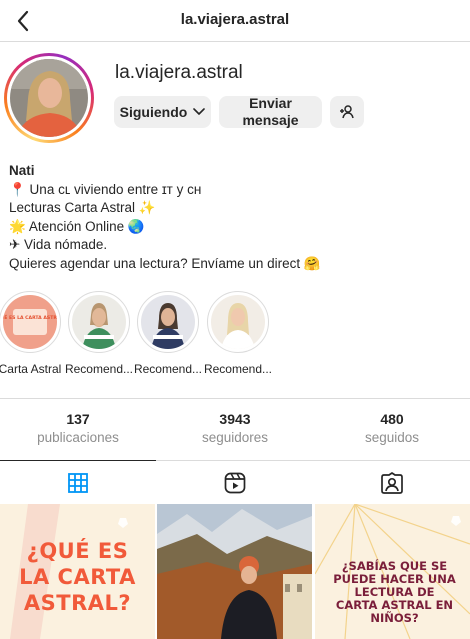  What do you see at coordinates (199, 111) in the screenshot?
I see `chevron-down-icon` at bounding box center [199, 111].